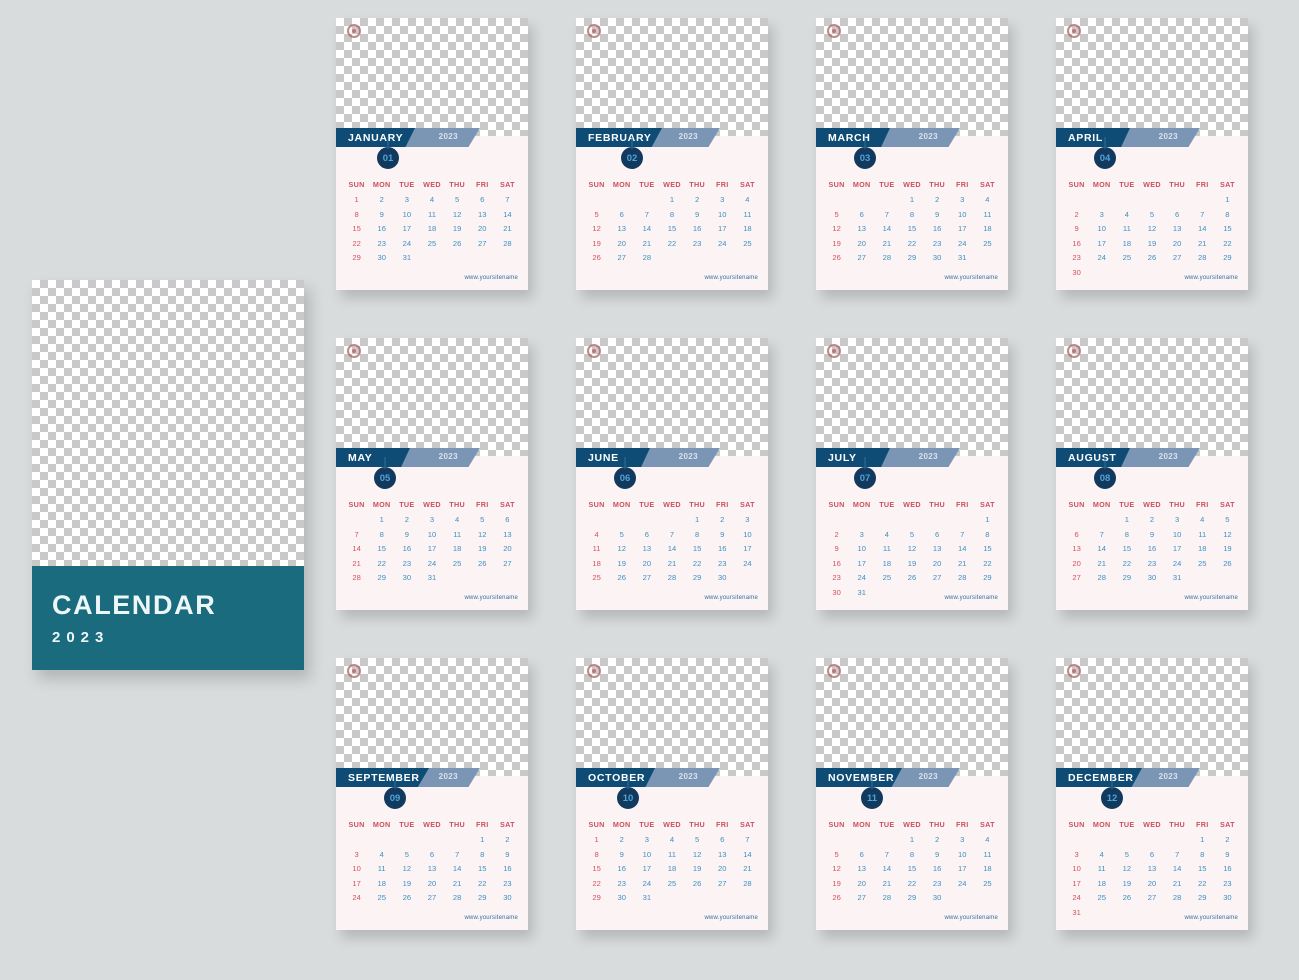  Describe the element at coordinates (1151, 244) in the screenshot. I see `day-cell: 19` at that location.